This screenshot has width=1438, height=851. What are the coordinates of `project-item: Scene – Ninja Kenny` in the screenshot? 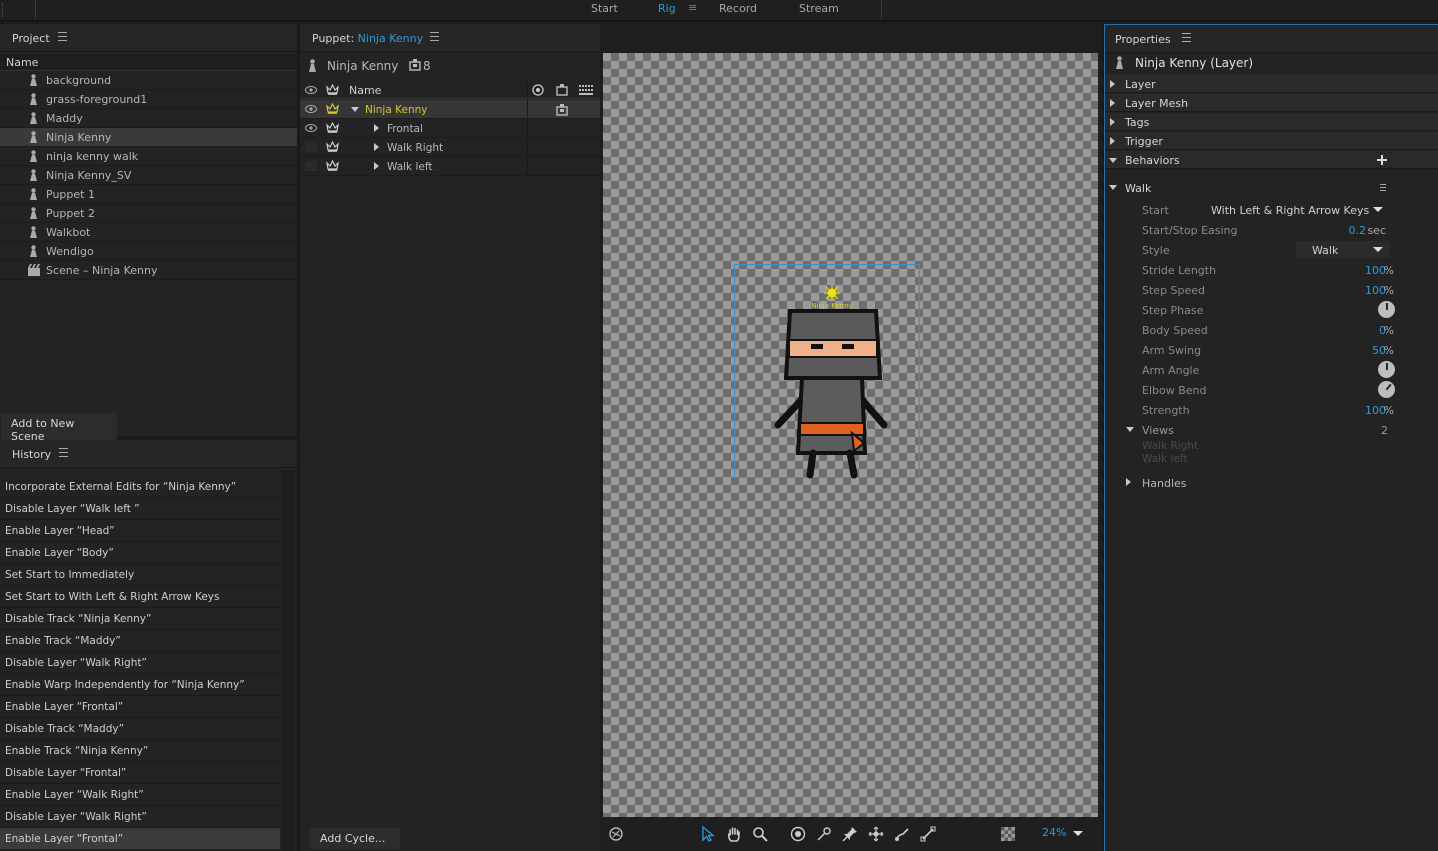 It's located at (148, 270).